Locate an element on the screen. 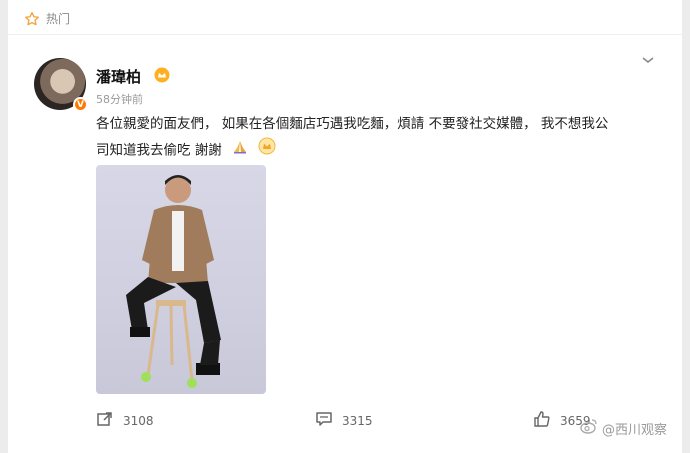 This screenshot has width=690, height=453. watermark-text: @西川观察 is located at coordinates (635, 430).